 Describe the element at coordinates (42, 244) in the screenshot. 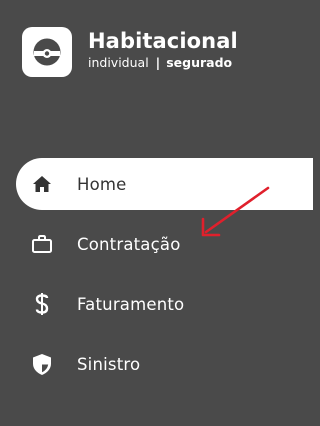

I see `briefcase-icon` at that location.